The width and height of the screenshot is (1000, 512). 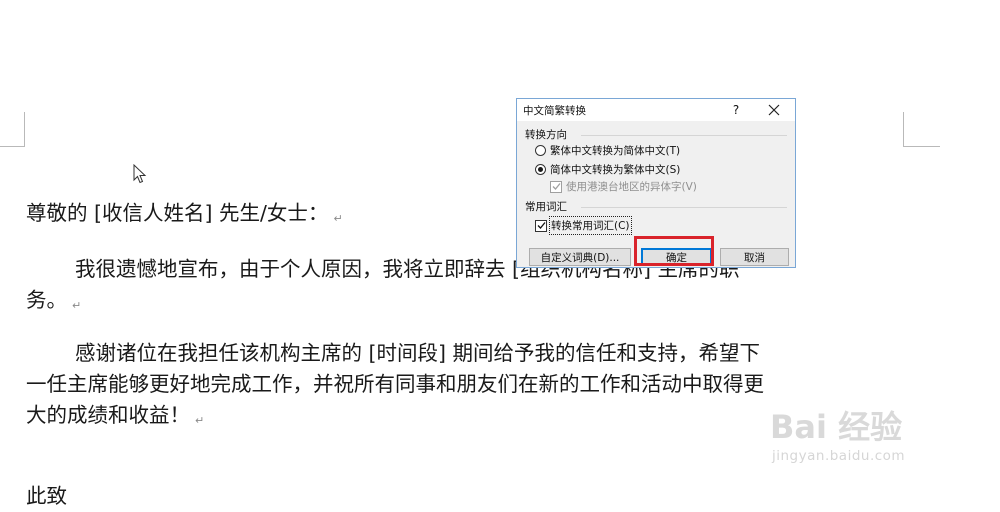 I want to click on cancel-button: 取消, so click(x=754, y=257).